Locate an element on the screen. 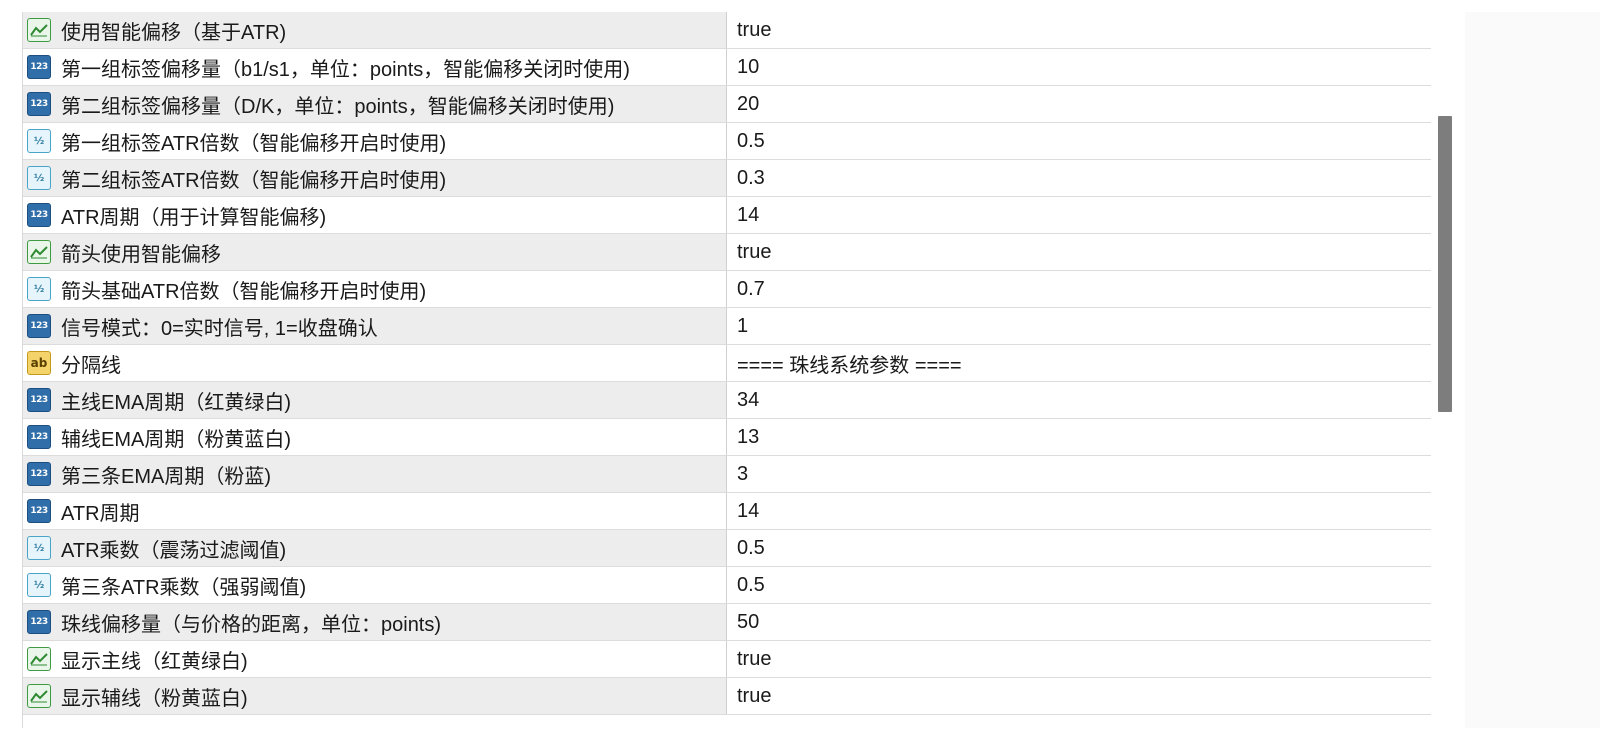  parameter-value-cell: 10 is located at coordinates (1079, 67).